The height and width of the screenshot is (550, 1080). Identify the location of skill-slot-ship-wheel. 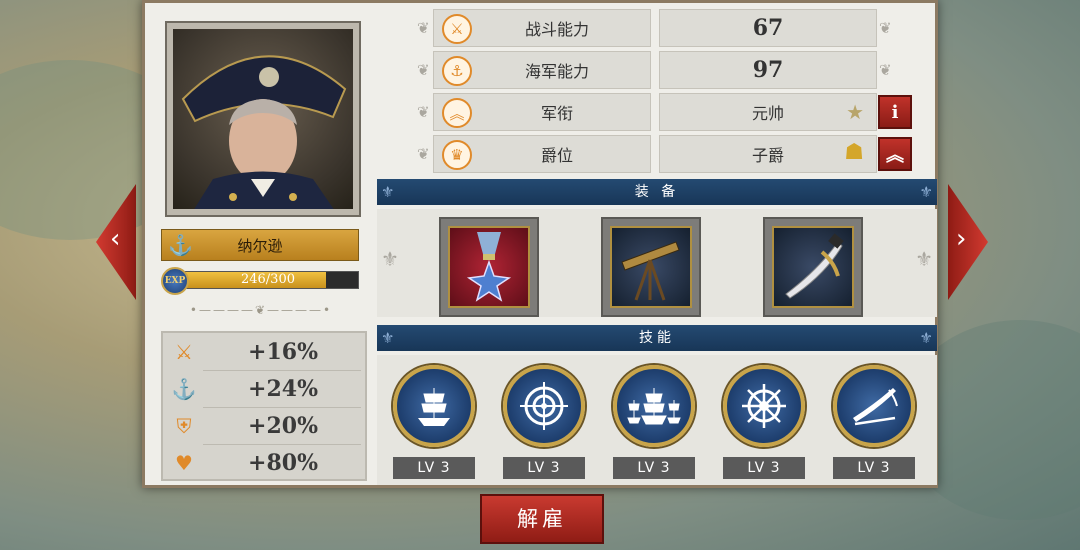
(764, 406).